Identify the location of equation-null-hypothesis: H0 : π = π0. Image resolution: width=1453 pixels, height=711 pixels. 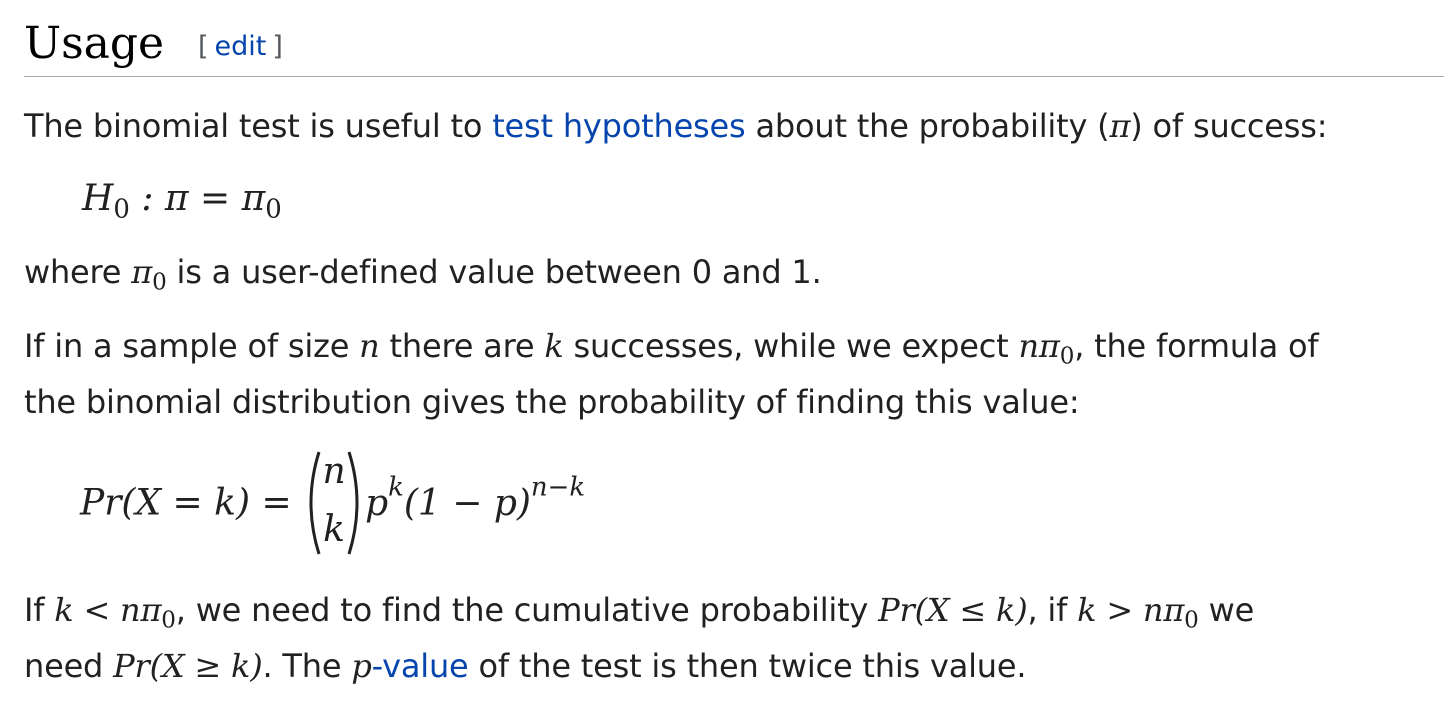
(182, 200).